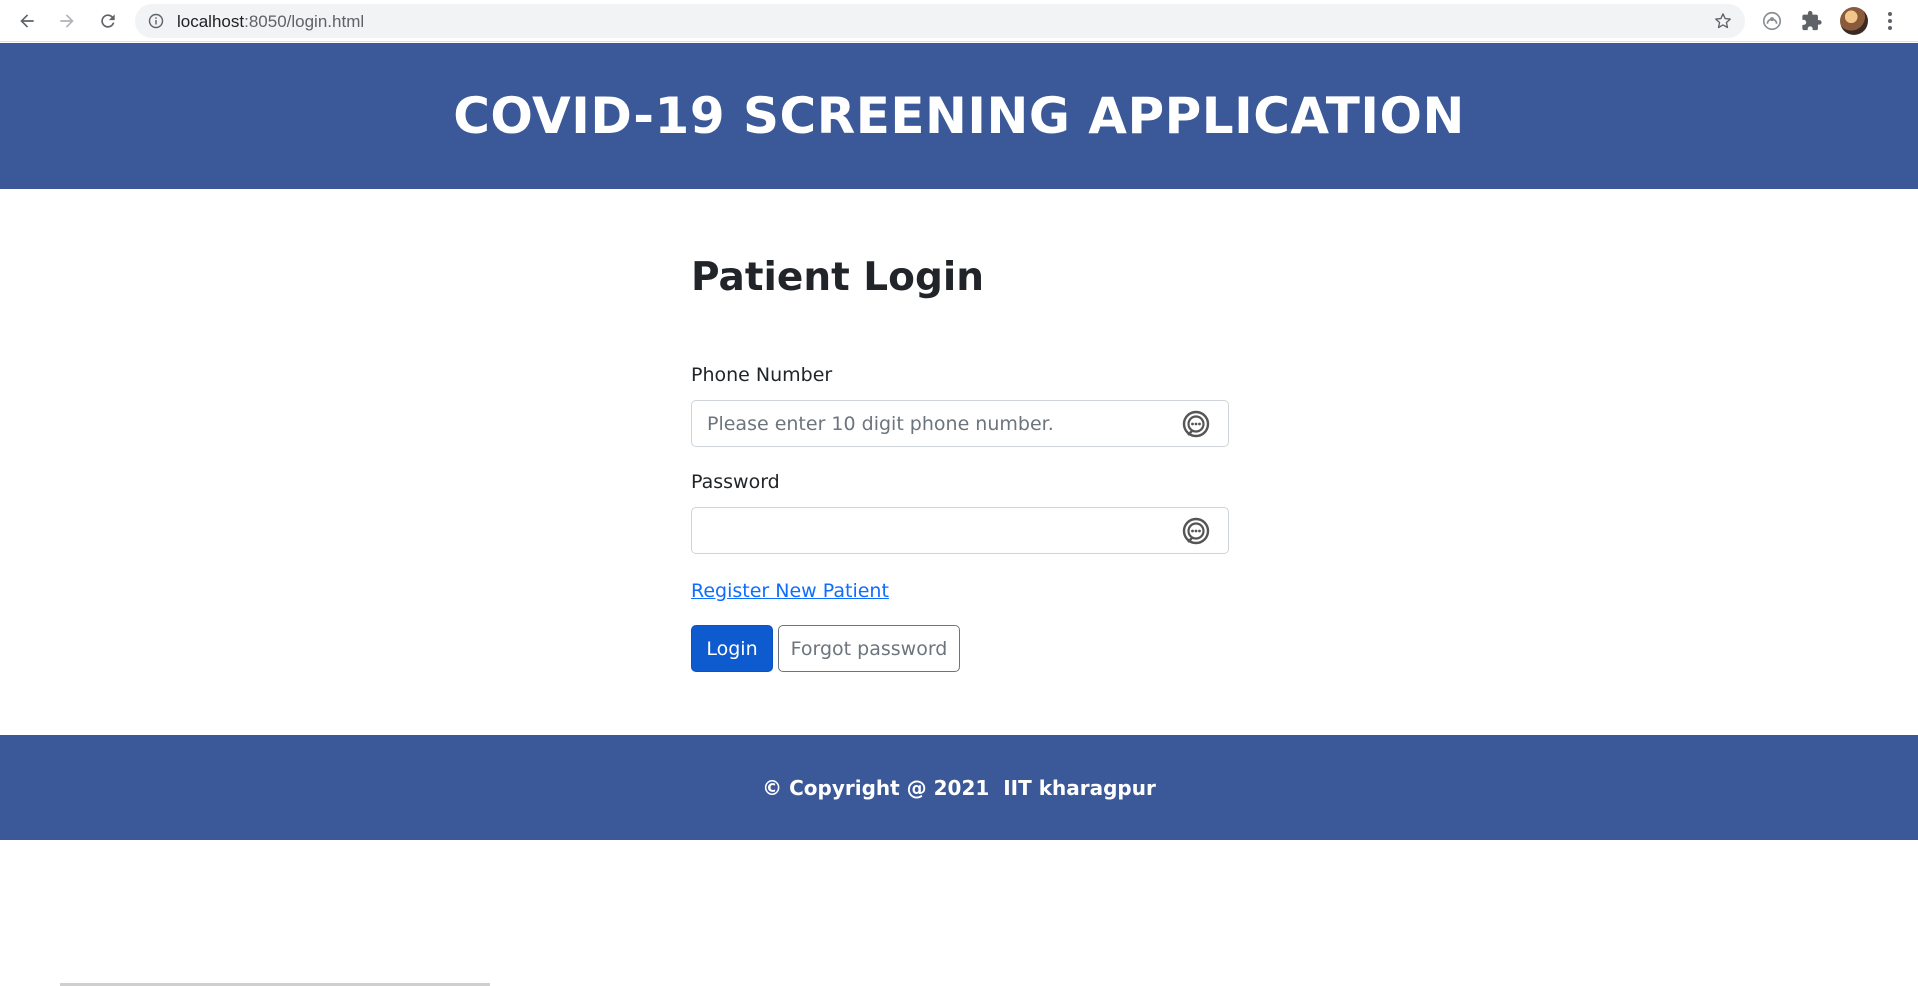  Describe the element at coordinates (156, 21) in the screenshot. I see `info-icon` at that location.